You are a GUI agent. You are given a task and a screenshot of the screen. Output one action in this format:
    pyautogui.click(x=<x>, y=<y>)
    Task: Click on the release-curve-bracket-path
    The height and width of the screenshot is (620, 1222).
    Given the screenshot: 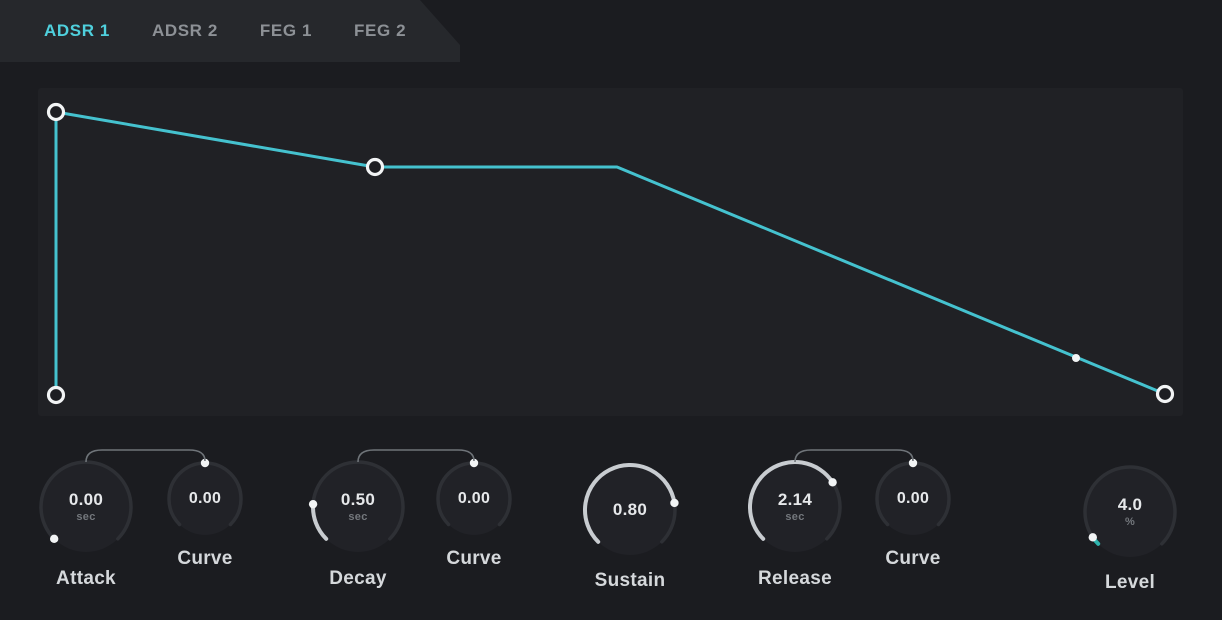 What is the action you would take?
    pyautogui.click(x=854, y=456)
    